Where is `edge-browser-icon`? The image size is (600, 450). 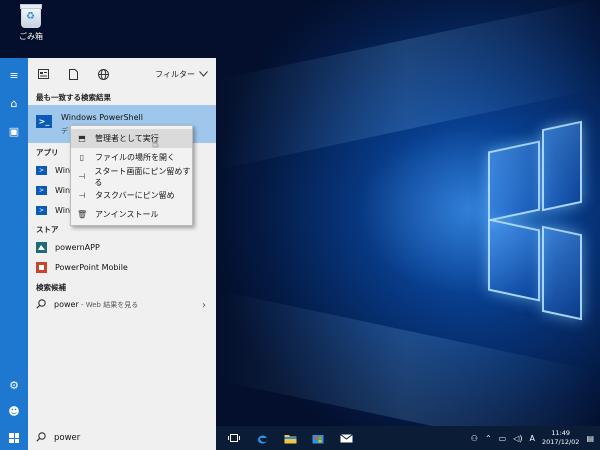
edge-browser-icon is located at coordinates (262, 438).